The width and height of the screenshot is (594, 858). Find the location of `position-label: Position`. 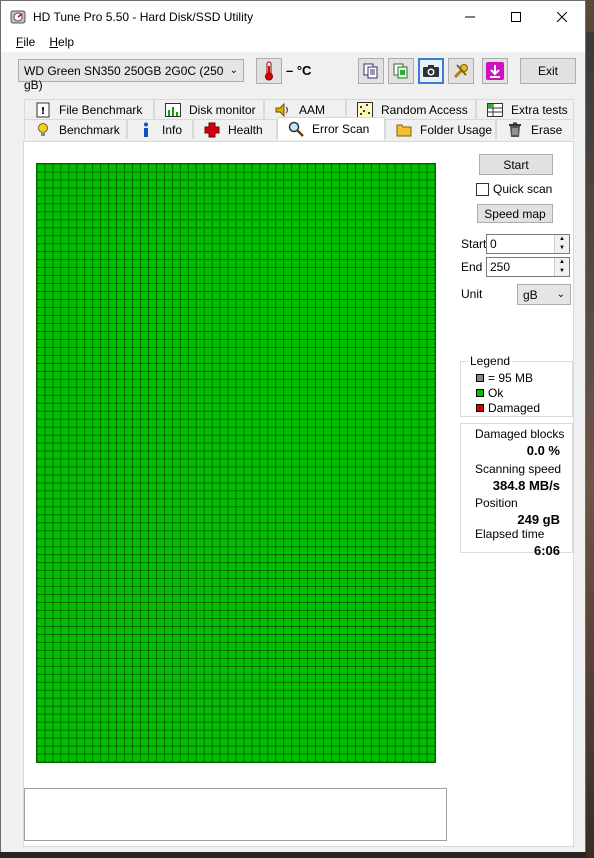

position-label: Position is located at coordinates (496, 503).